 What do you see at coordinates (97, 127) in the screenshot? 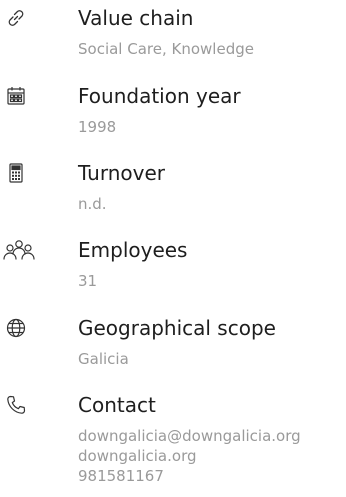
I see `foundation-year-value: 1998` at bounding box center [97, 127].